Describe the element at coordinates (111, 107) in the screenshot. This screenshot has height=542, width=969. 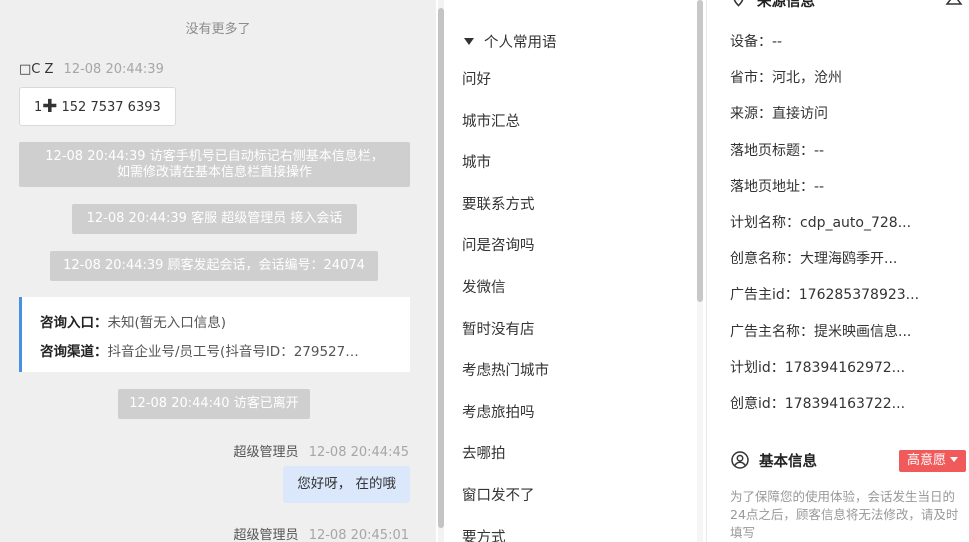
I see `phone-rest: 152 7537 6393` at that location.